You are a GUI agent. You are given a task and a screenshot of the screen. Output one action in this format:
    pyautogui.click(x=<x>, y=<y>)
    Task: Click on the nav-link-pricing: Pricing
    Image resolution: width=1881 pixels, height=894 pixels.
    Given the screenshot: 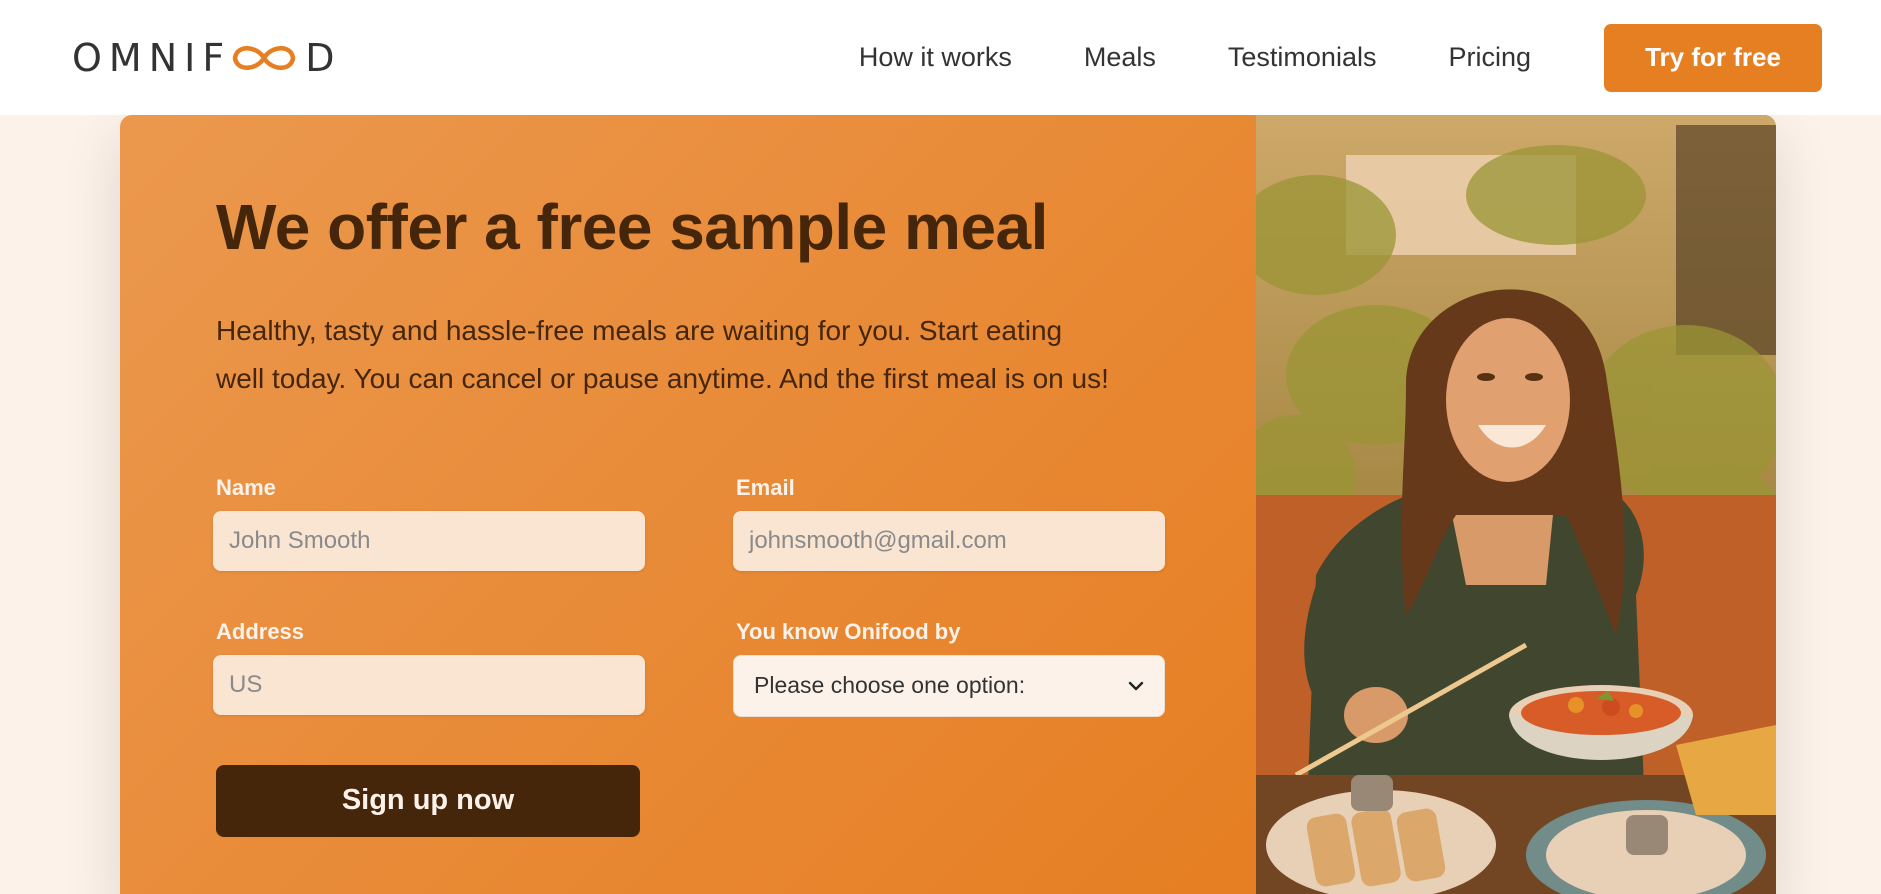 What is the action you would take?
    pyautogui.click(x=1489, y=57)
    